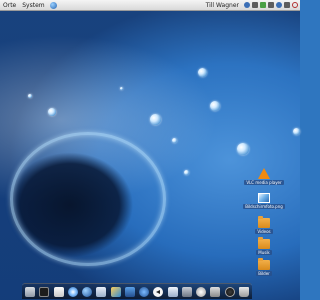 The height and width of the screenshot is (300, 320). Describe the element at coordinates (264, 206) in the screenshot. I see `desktop-icon-label: Bildschirmfoto.png` at that location.